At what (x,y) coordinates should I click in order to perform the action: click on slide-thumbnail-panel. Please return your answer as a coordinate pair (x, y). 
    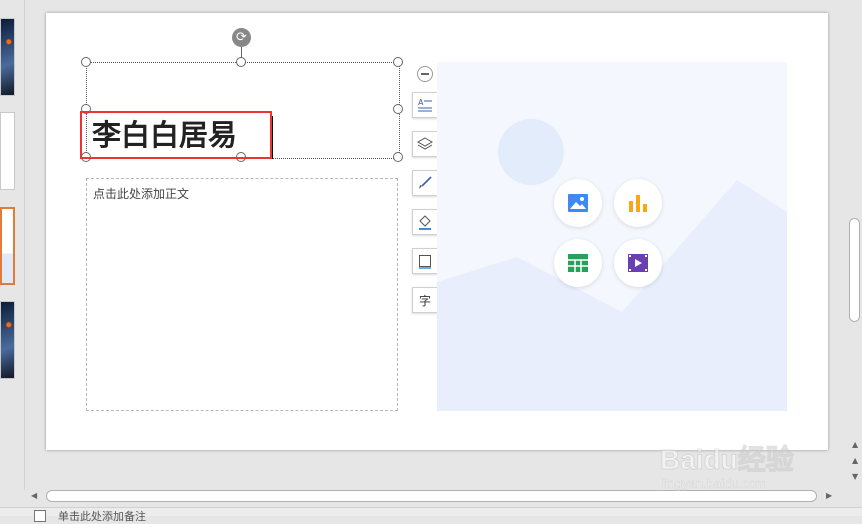
    Looking at the image, I should click on (12, 245).